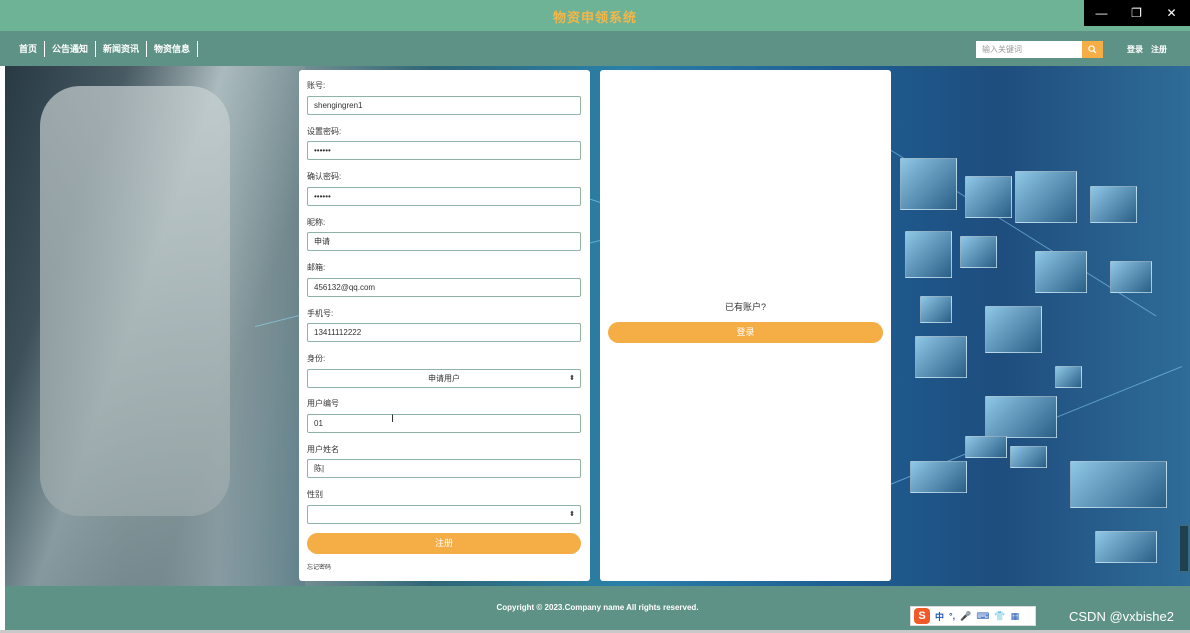  I want to click on nav-item-supplies: 物资信息, so click(173, 48).